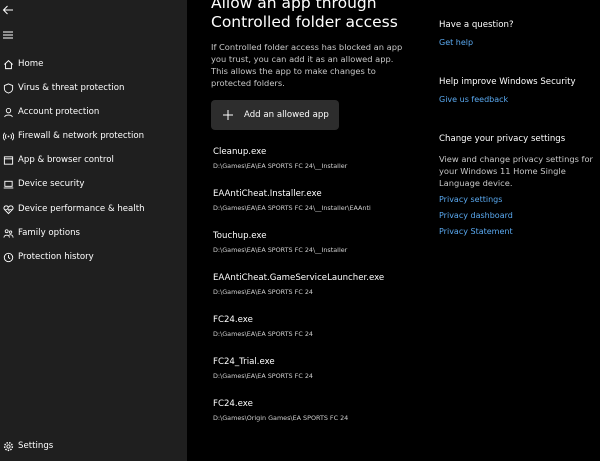  Describe the element at coordinates (299, 278) in the screenshot. I see `app-name: EAAntiCheat.GameServiceLauncher.exe` at that location.